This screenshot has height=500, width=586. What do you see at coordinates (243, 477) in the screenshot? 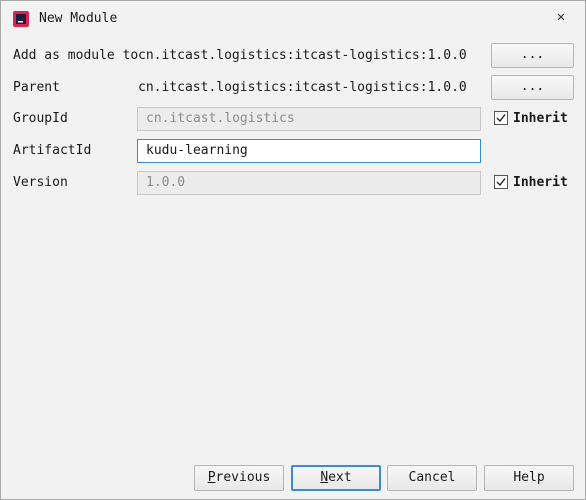
I see `previous-label: revious` at bounding box center [243, 477].